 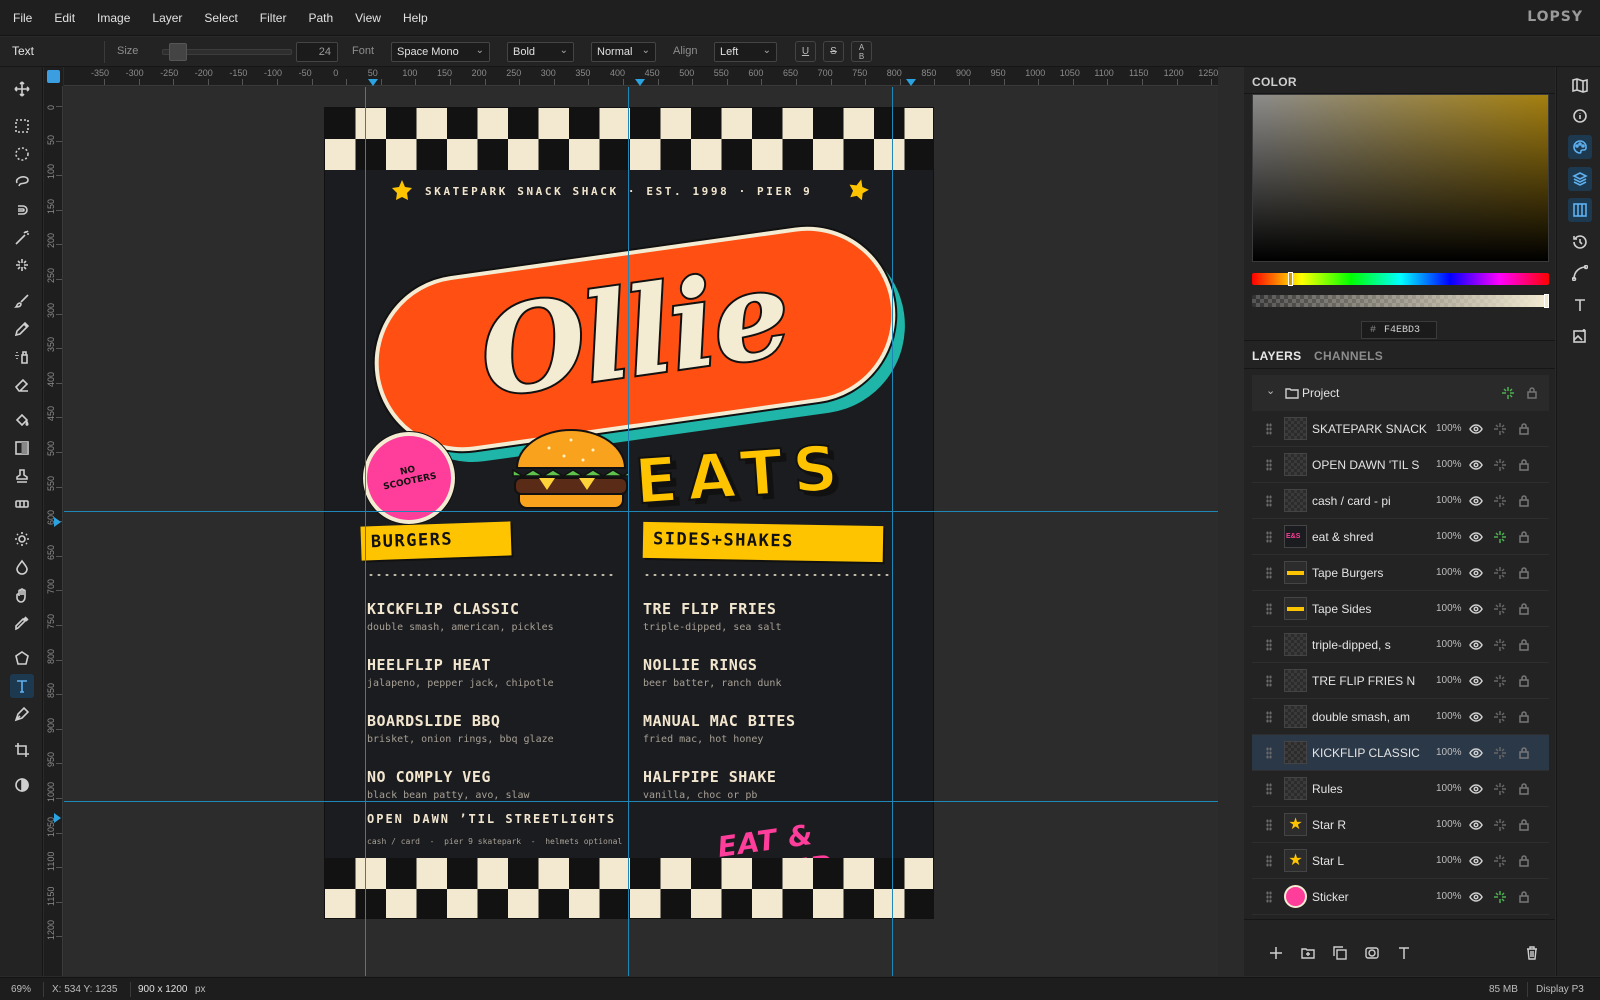 I want to click on brush-tool, so click(x=22, y=301).